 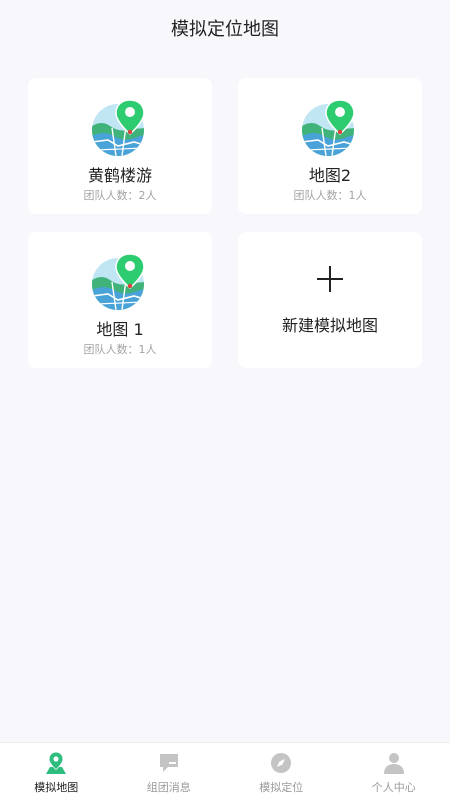 I want to click on chat-icon, so click(x=168, y=763).